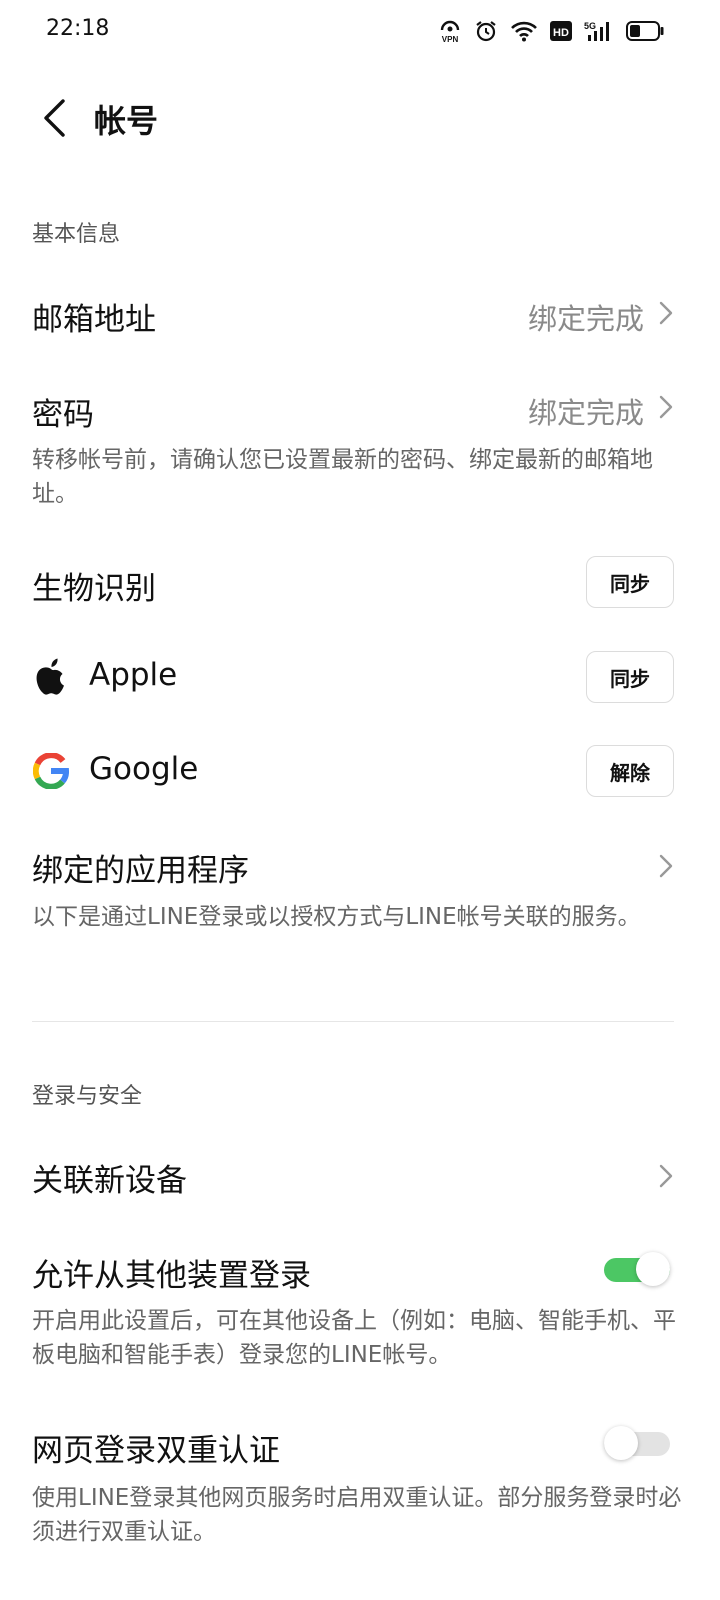 This screenshot has height=1600, width=720. What do you see at coordinates (585, 413) in the screenshot?
I see `password-status: 绑定完成` at bounding box center [585, 413].